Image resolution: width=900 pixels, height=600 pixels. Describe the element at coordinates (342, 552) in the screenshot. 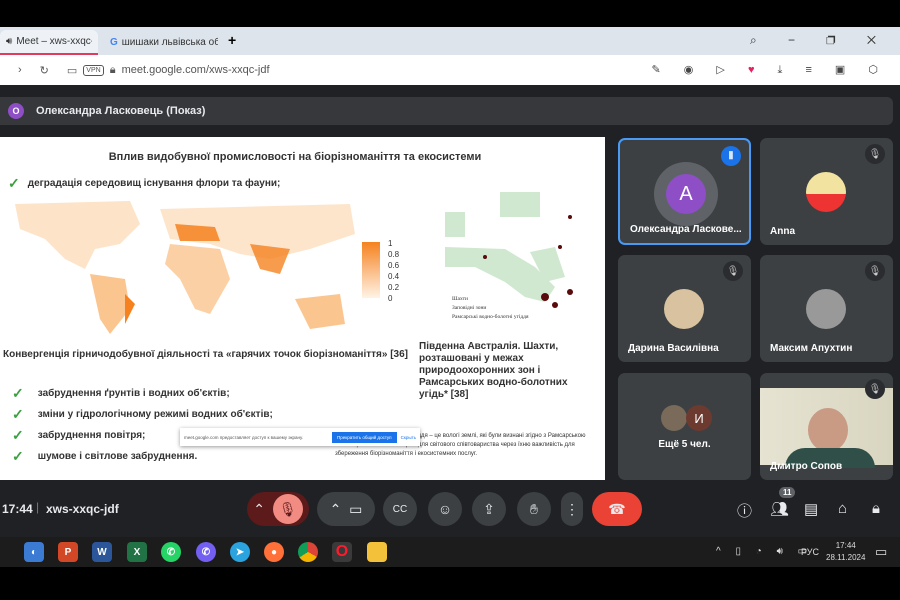

I see `opera-icon: O` at that location.